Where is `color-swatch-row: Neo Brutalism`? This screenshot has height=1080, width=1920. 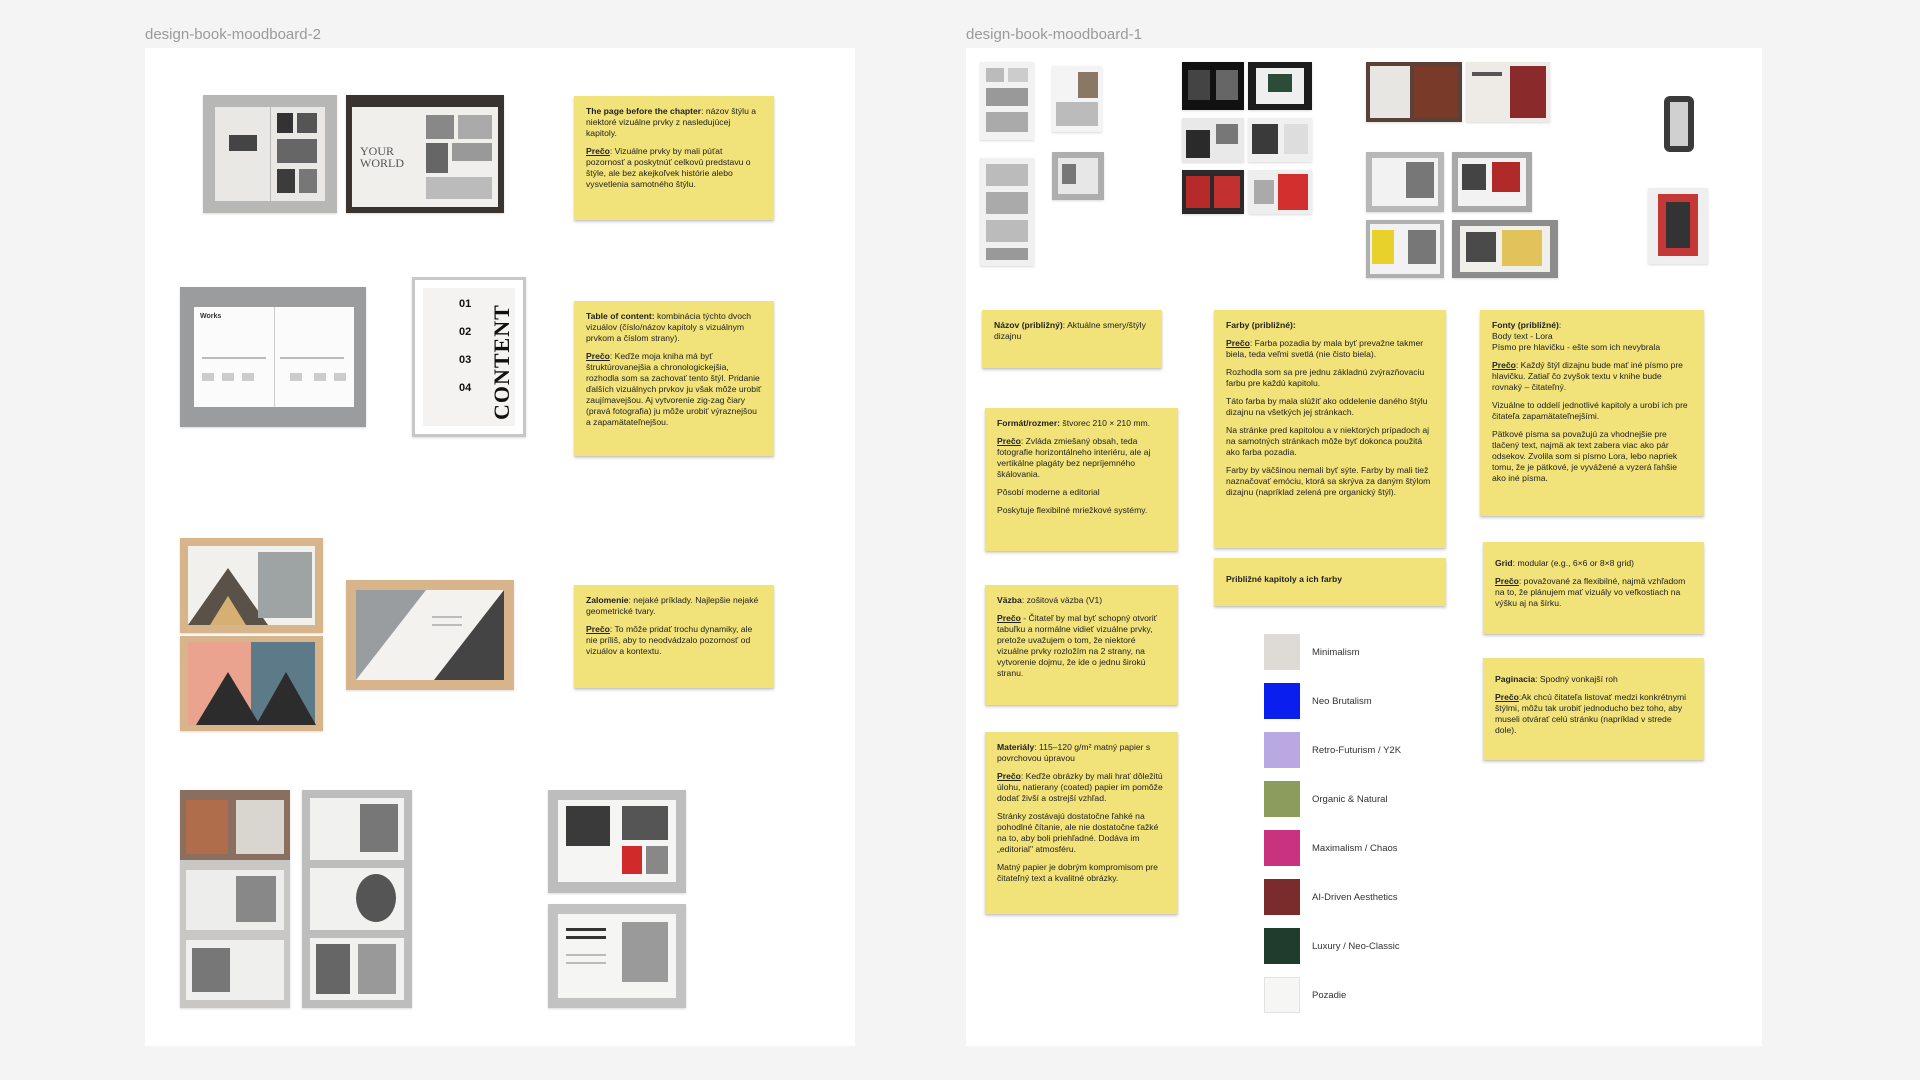 color-swatch-row: Neo Brutalism is located at coordinates (1318, 701).